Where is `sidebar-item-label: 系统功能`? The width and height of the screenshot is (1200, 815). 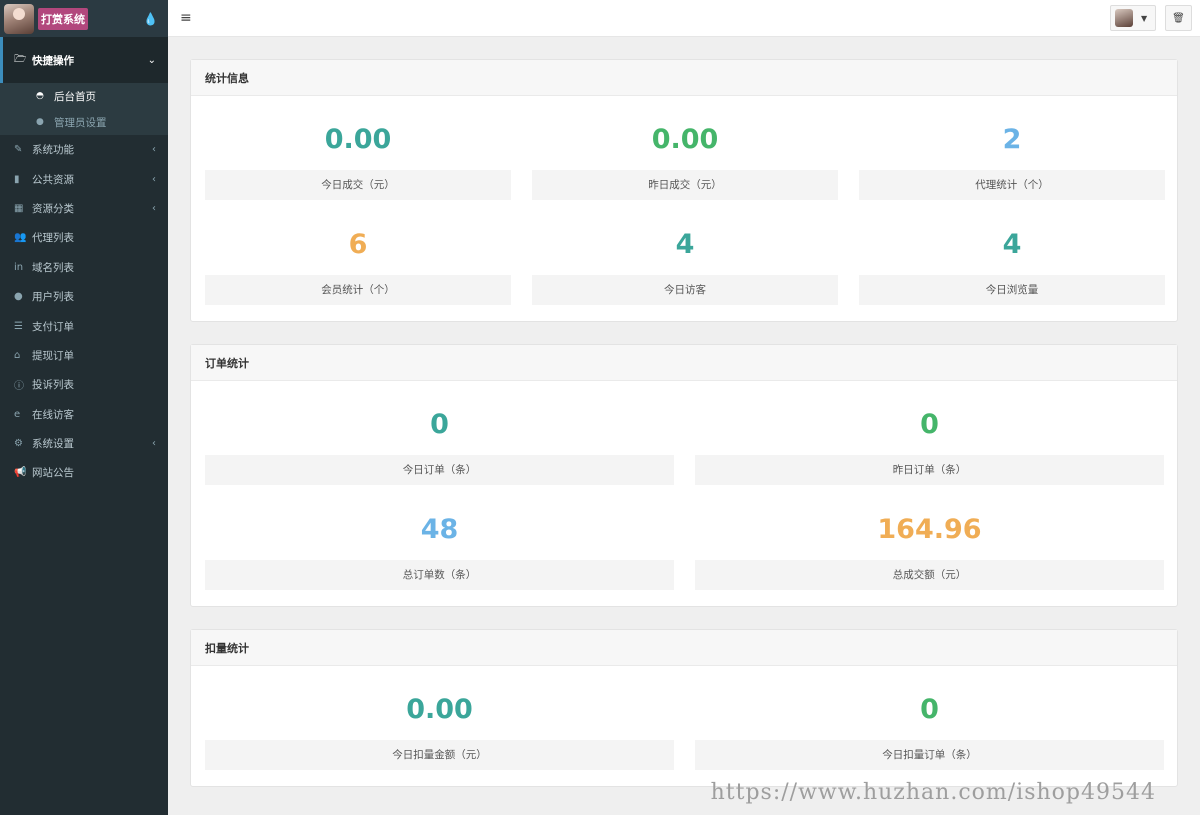 sidebar-item-label: 系统功能 is located at coordinates (53, 150).